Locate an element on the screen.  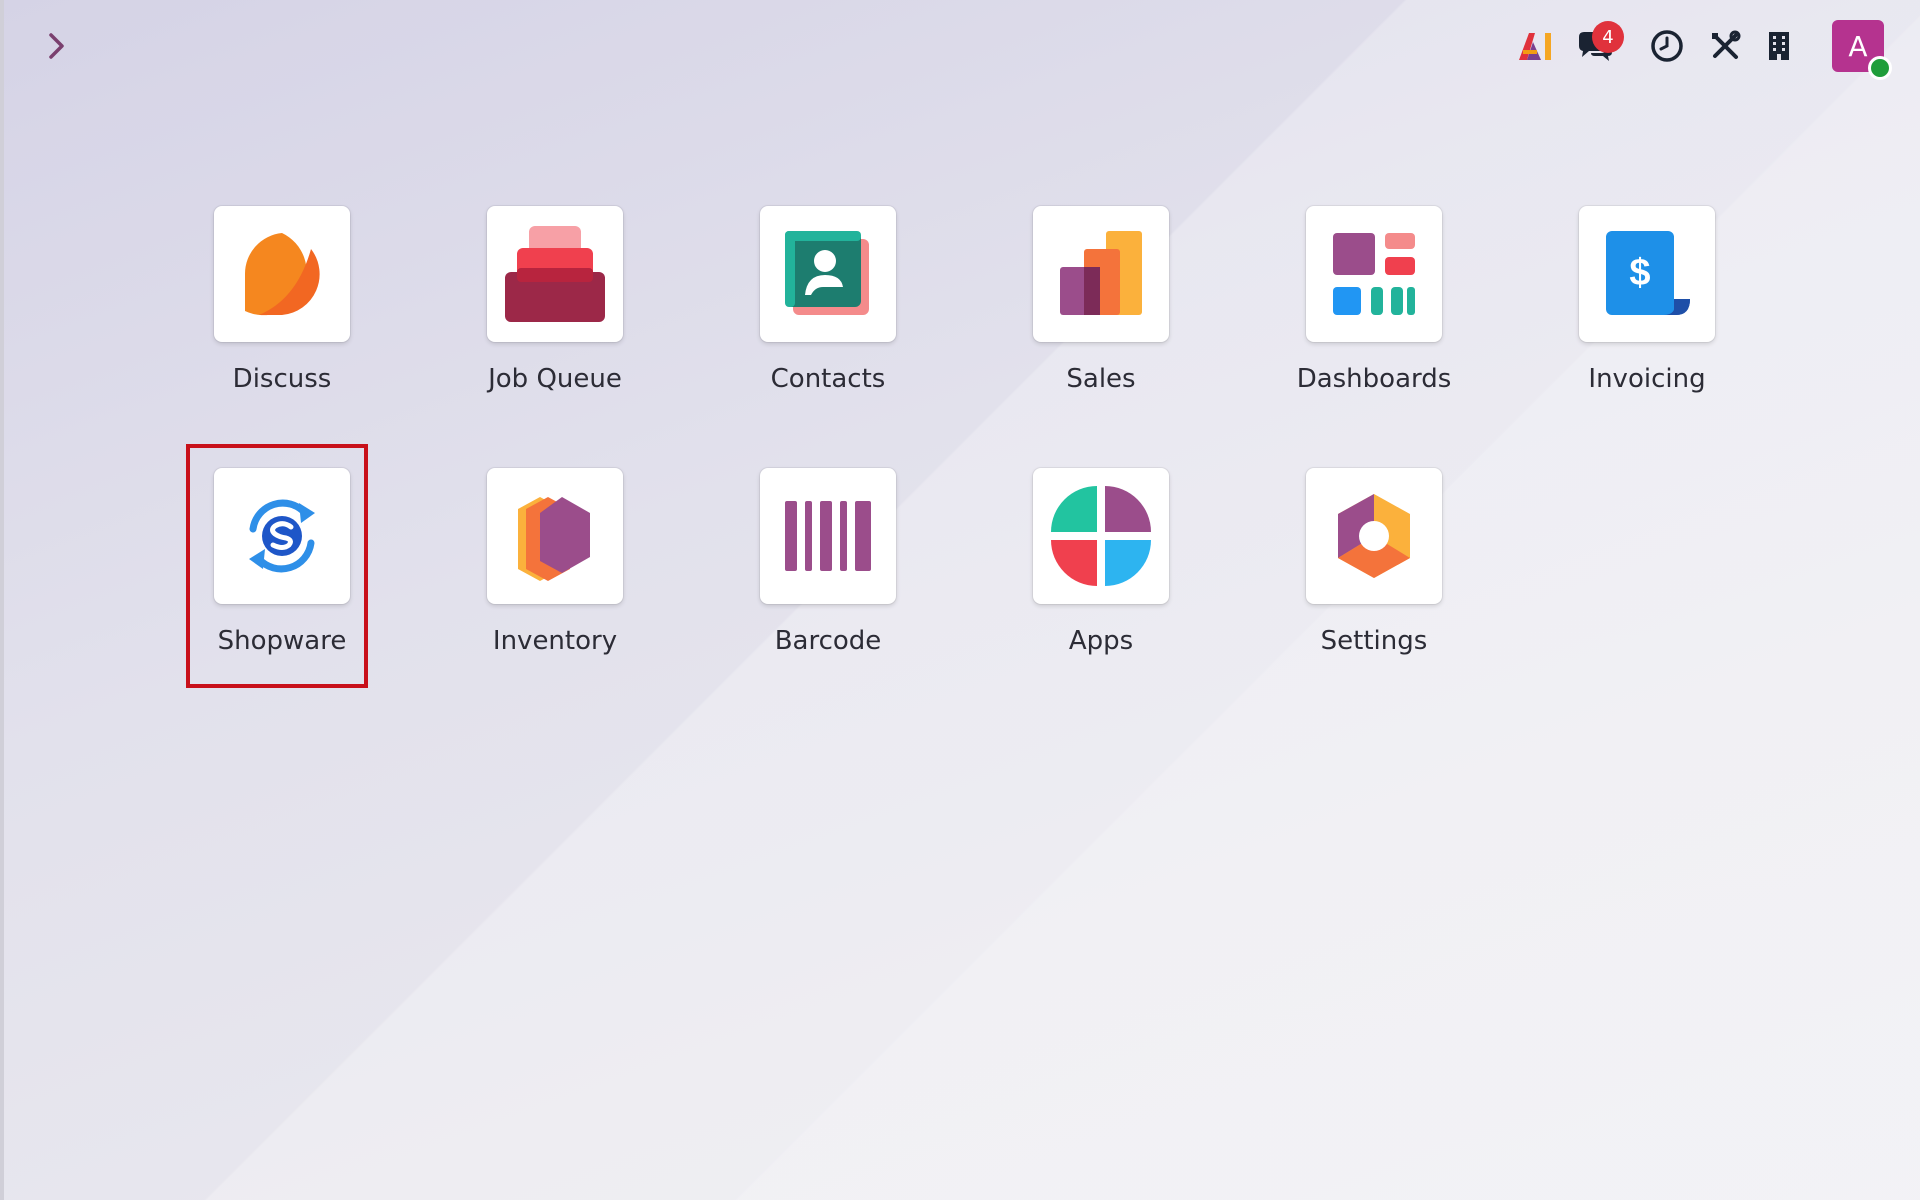
ai-logo-icon is located at coordinates (1535, 46).